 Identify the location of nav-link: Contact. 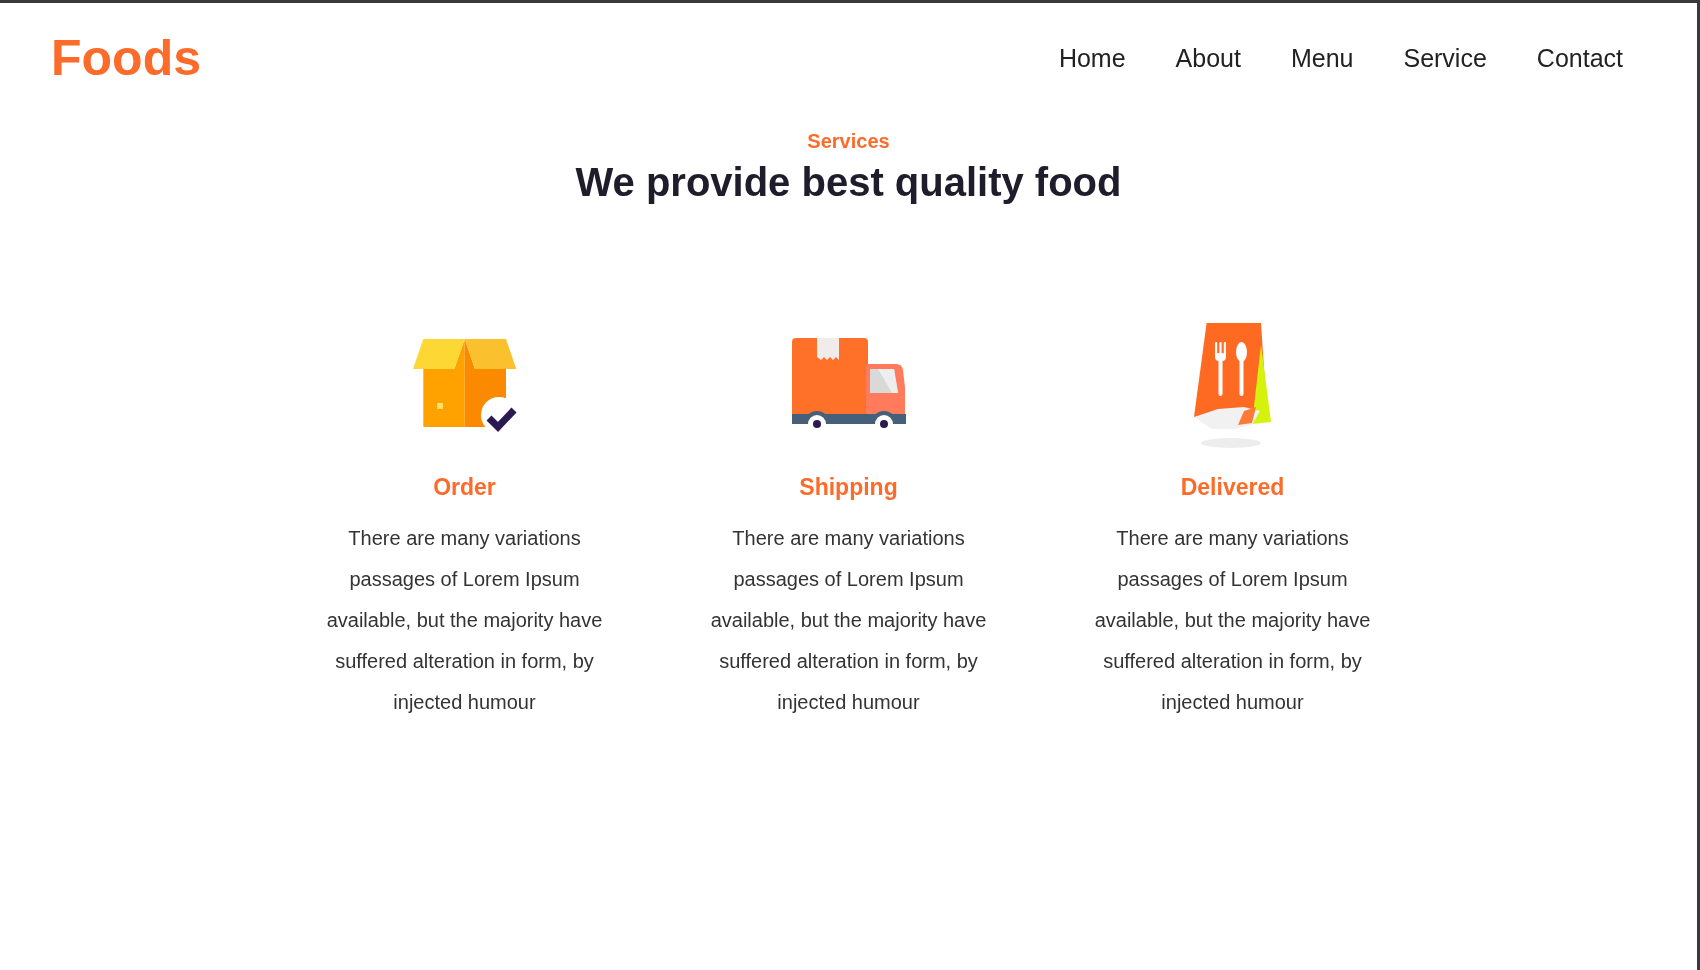
(1579, 58).